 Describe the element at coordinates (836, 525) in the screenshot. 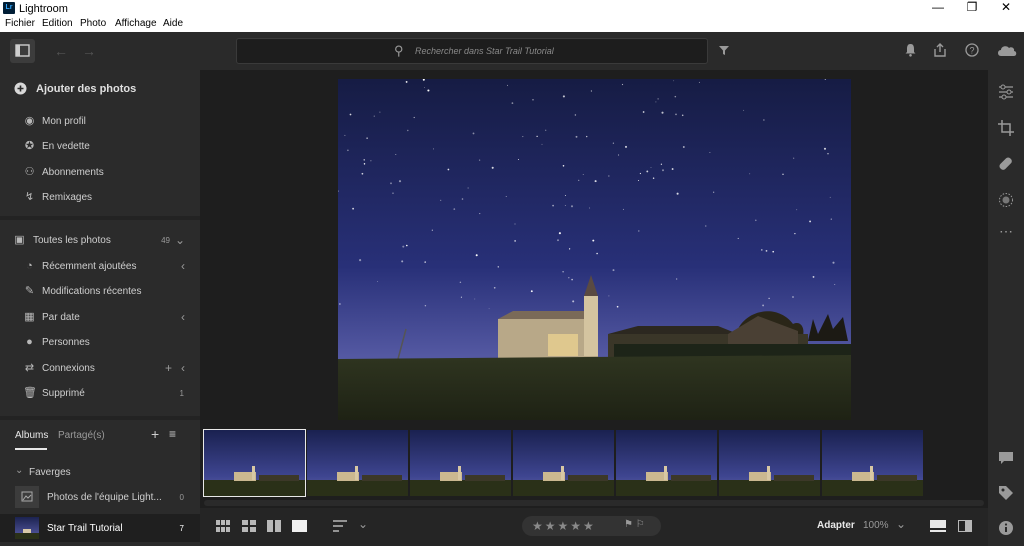

I see `fit-zoom-label: Adapter` at that location.